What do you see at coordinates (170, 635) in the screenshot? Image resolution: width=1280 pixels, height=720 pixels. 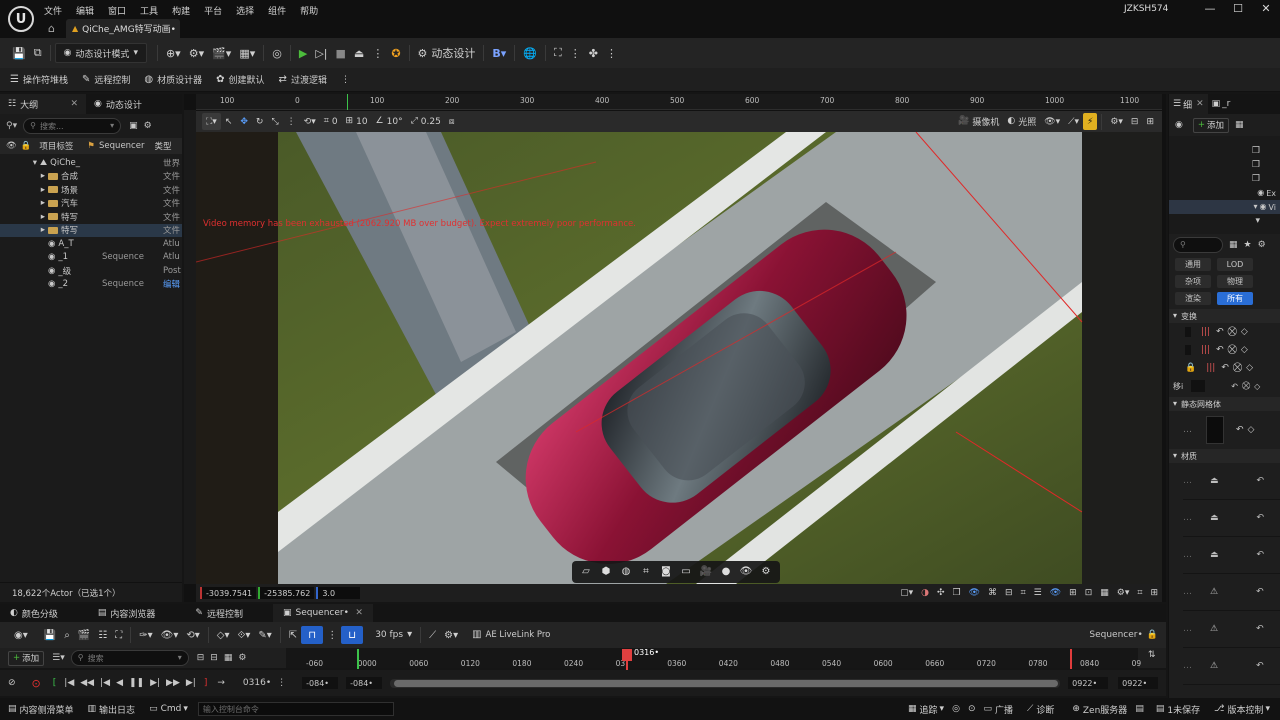 I see `view-icon: 👁▾` at bounding box center [170, 635].